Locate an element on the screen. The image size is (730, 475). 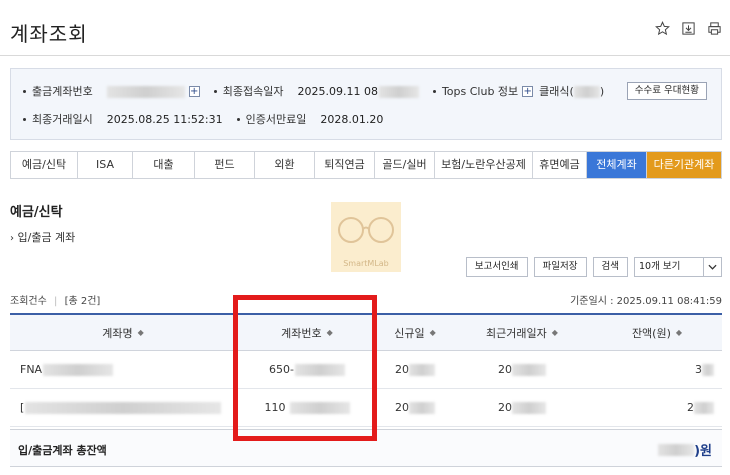
tab-all-accounts: 전체계좌 is located at coordinates (617, 165).